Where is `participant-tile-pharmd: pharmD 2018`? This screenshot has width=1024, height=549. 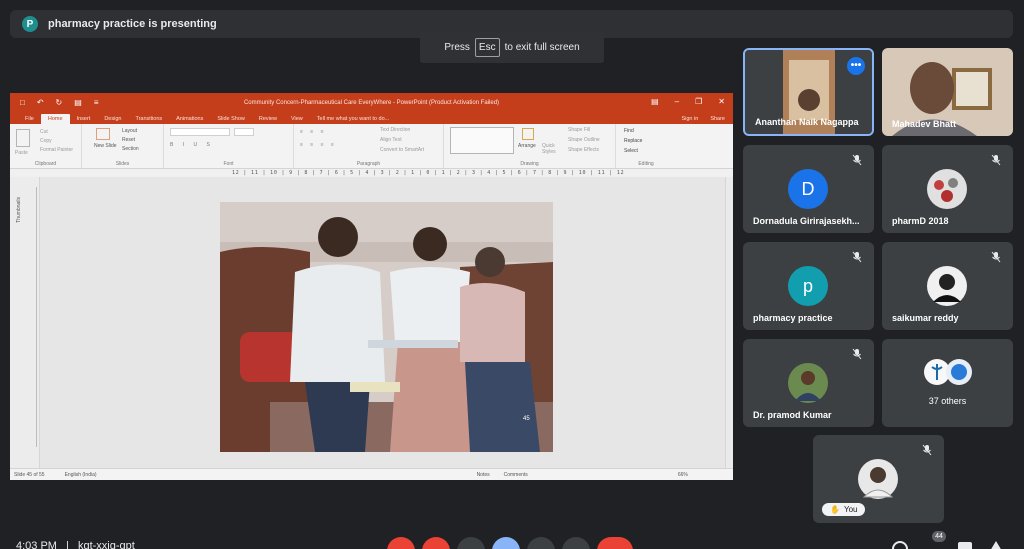 participant-tile-pharmd: pharmD 2018 is located at coordinates (947, 189).